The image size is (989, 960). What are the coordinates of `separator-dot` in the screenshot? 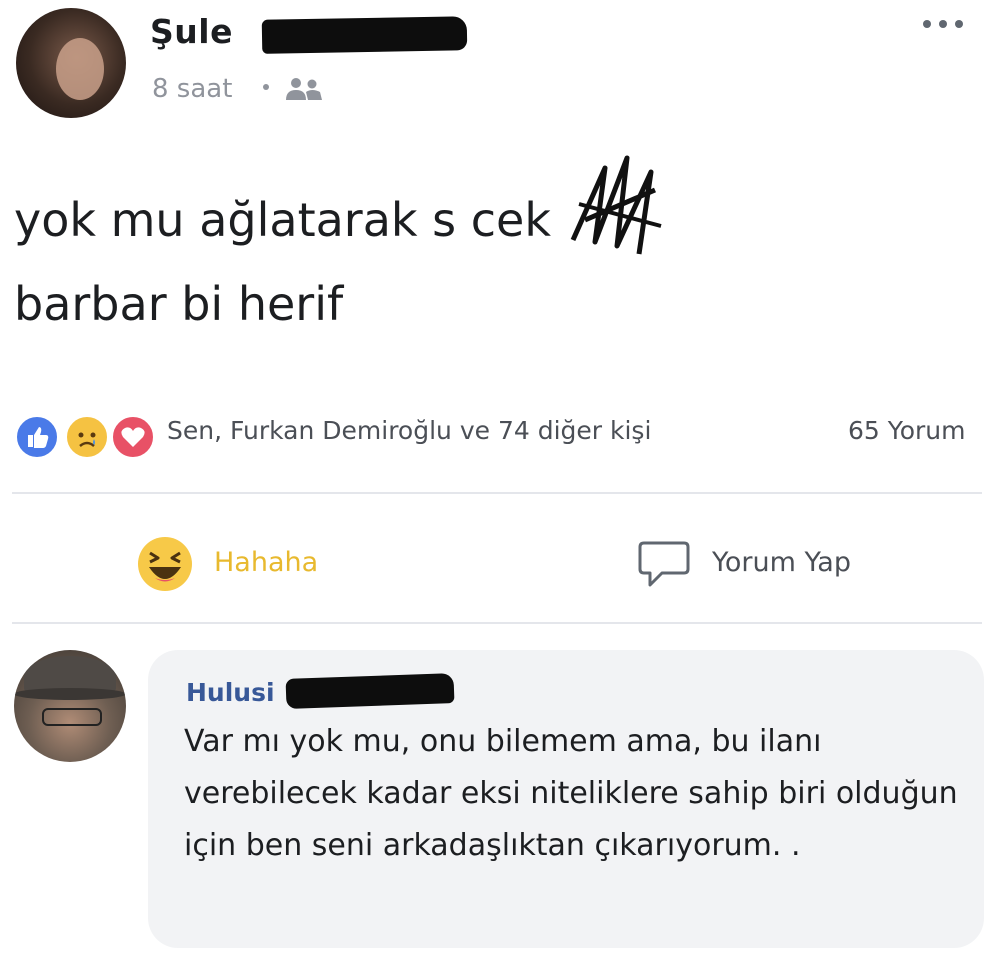 It's located at (266, 87).